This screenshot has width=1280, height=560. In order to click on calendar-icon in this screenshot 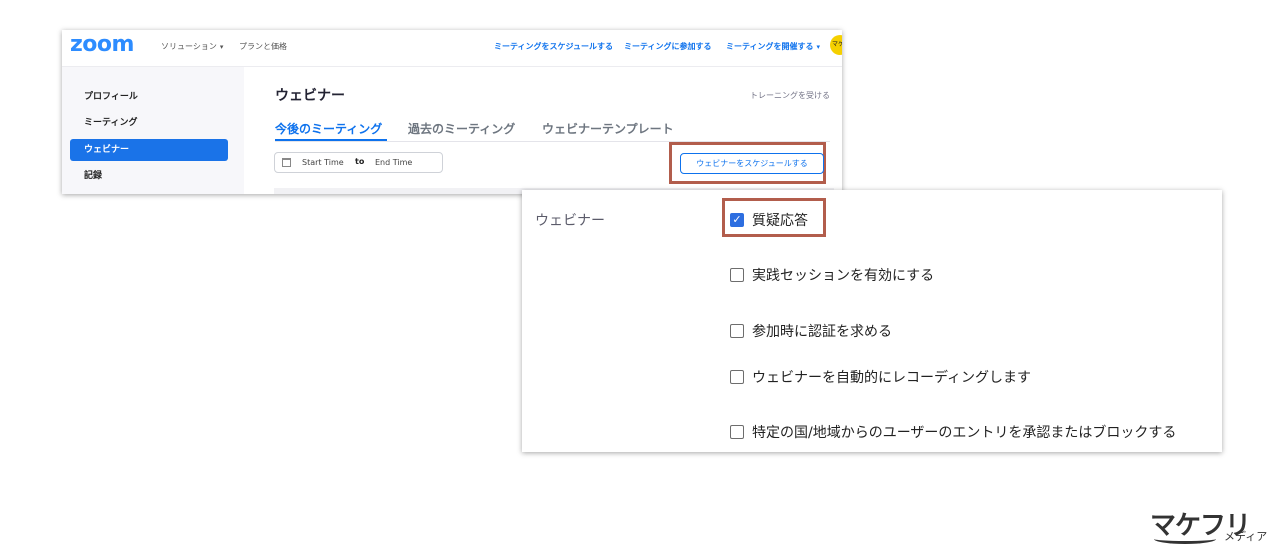, I will do `click(286, 162)`.